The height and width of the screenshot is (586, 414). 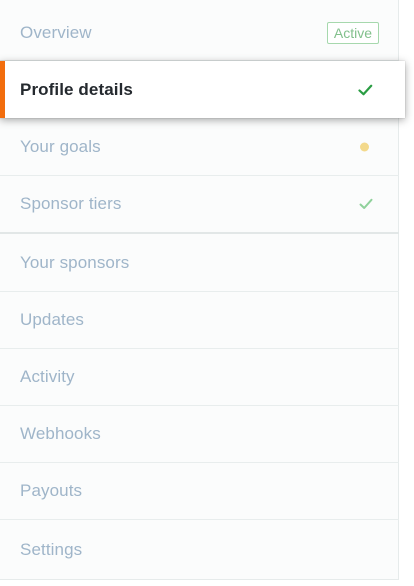 What do you see at coordinates (364, 146) in the screenshot?
I see `pending-dot-icon` at bounding box center [364, 146].